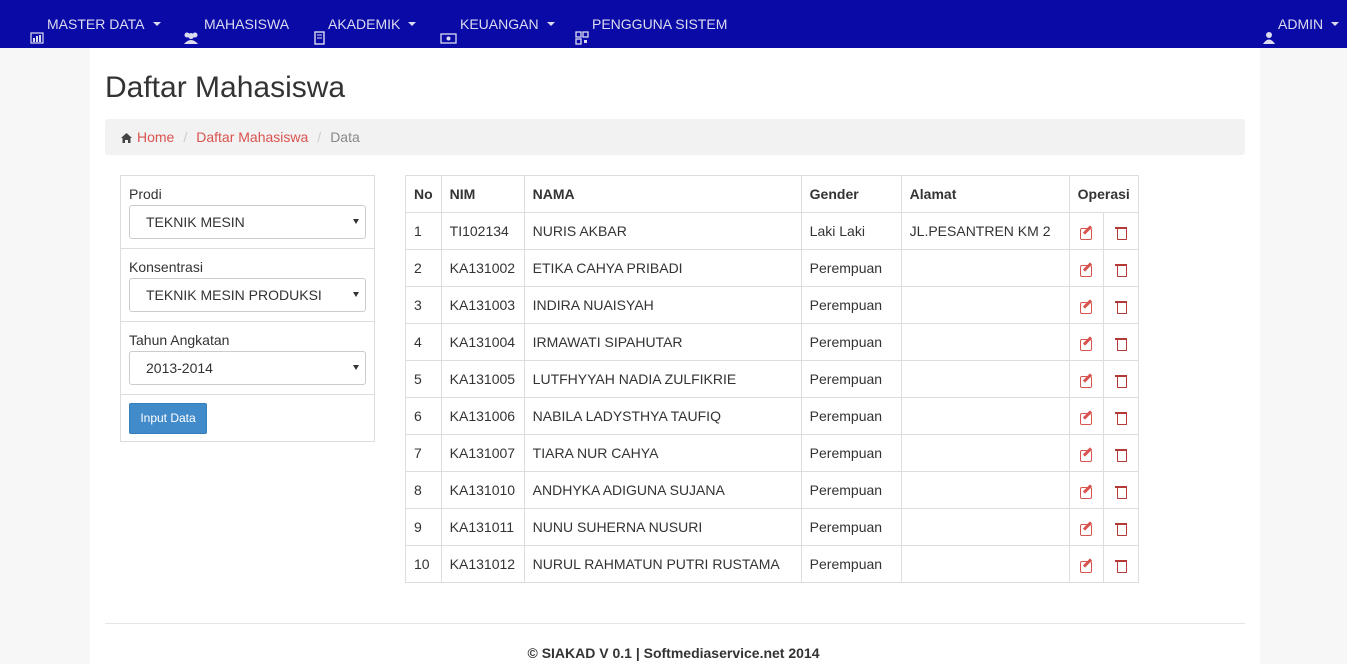 Image resolution: width=1347 pixels, height=664 pixels. Describe the element at coordinates (166, 267) in the screenshot. I see `konsentrasi-label: Konsentrasi` at that location.